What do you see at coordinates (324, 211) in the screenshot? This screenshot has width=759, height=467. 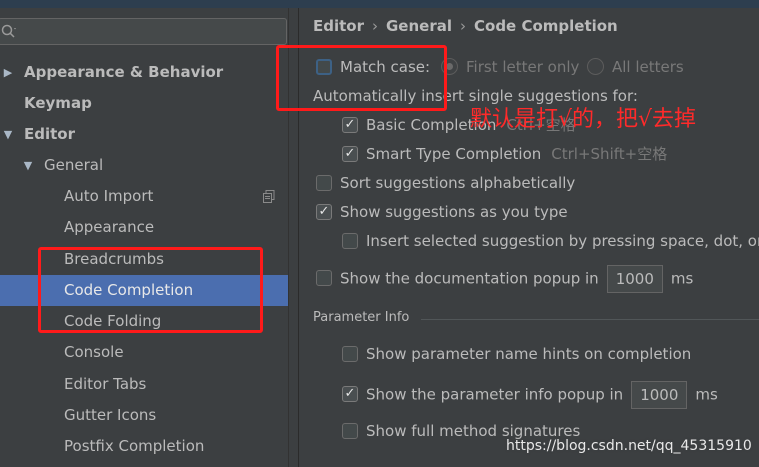 I see `show-as-type-checkbox: ✓` at bounding box center [324, 211].